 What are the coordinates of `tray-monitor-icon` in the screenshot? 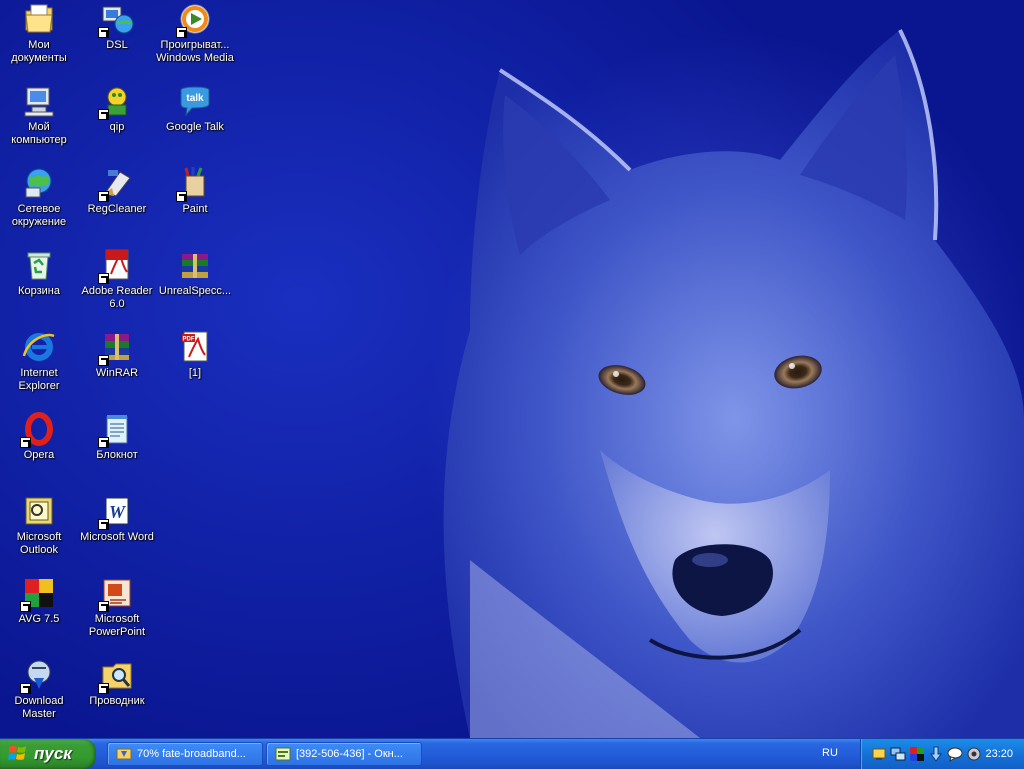 It's located at (898, 754).